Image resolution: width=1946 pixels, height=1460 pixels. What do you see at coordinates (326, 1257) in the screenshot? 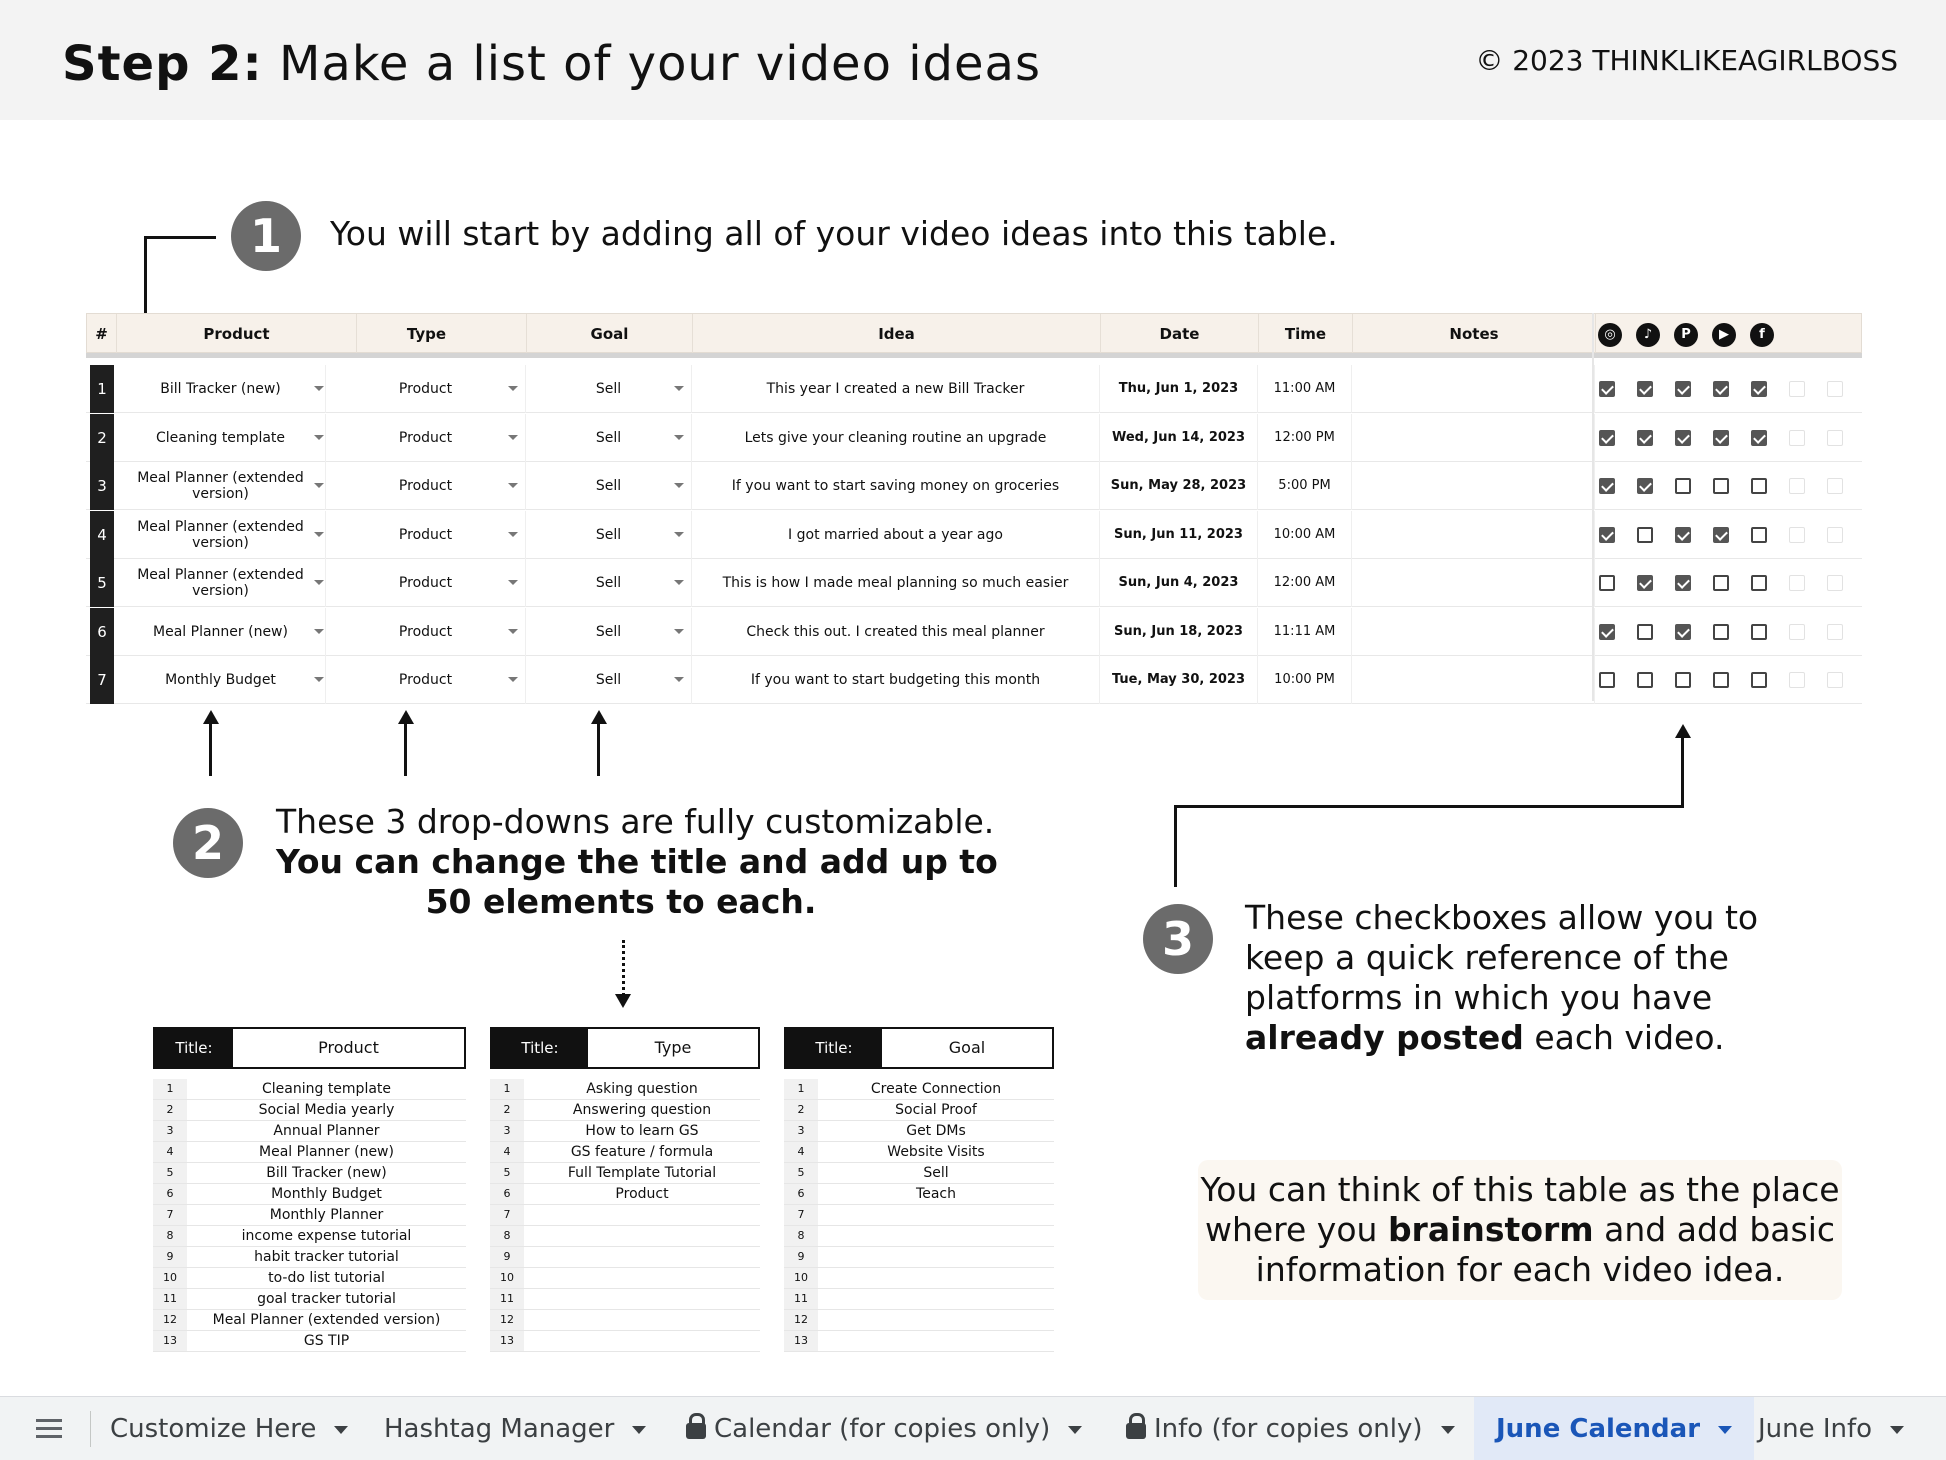
I see `option-value: habit tracker tutorial` at bounding box center [326, 1257].